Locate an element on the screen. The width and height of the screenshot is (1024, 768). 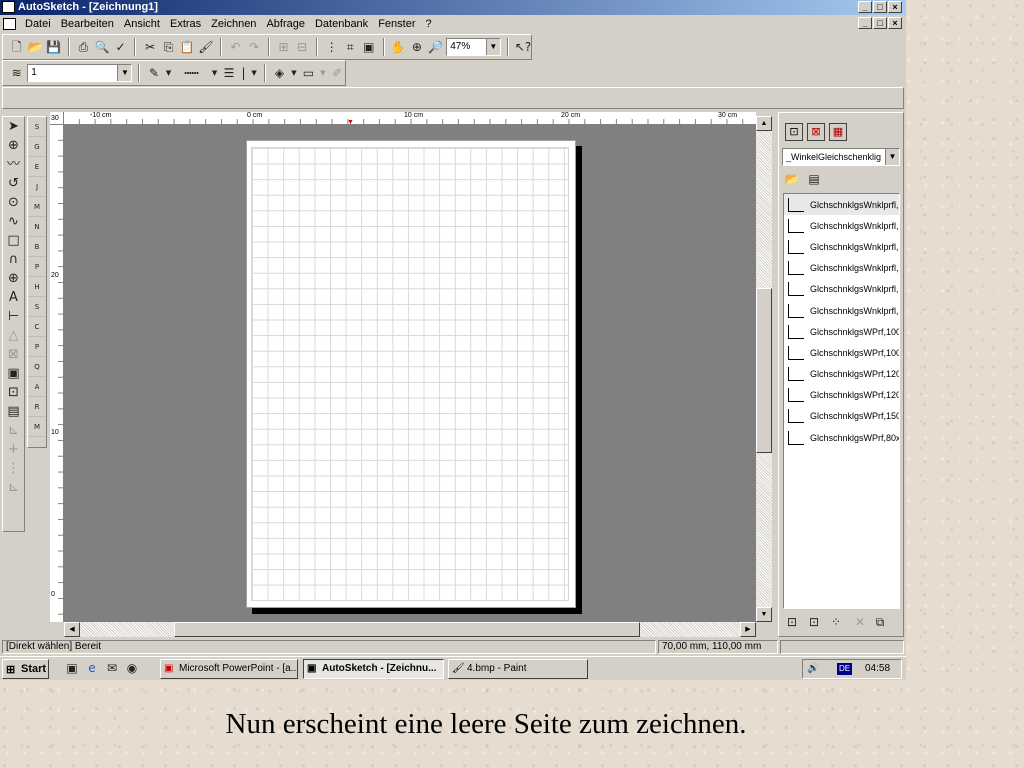
speaker-icon: 🔊 is located at coordinates (813, 669).